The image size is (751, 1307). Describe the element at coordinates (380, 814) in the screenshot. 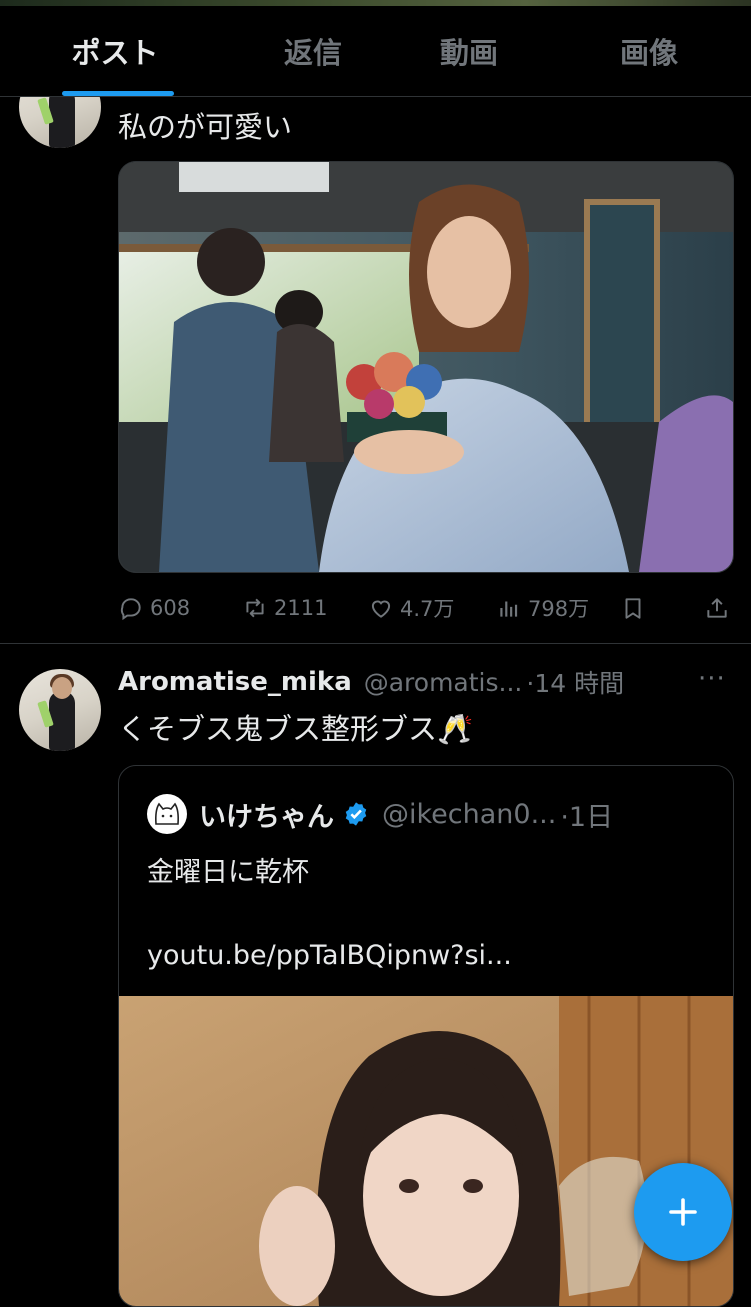

I see `quoted-post-header: いけちゃん @ikechan0... ·1日` at that location.